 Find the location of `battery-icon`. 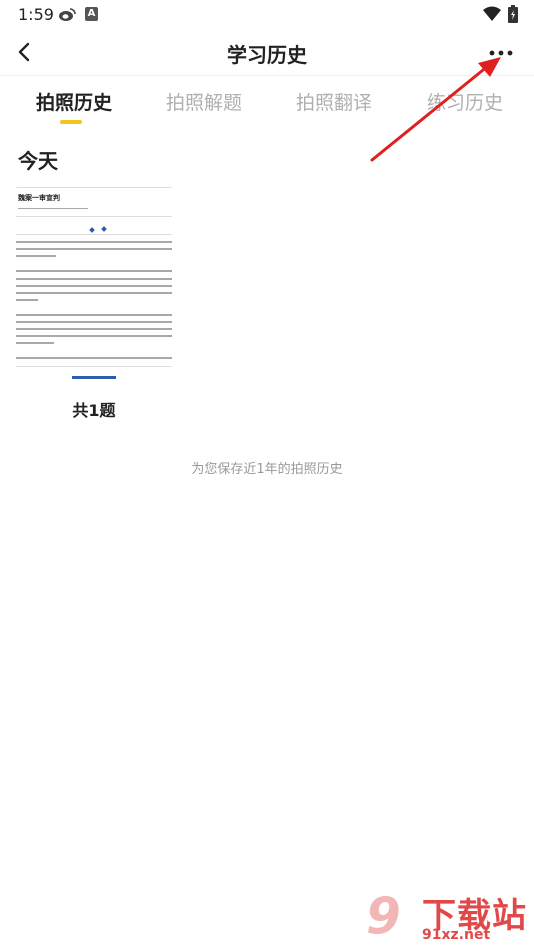

battery-icon is located at coordinates (513, 14).